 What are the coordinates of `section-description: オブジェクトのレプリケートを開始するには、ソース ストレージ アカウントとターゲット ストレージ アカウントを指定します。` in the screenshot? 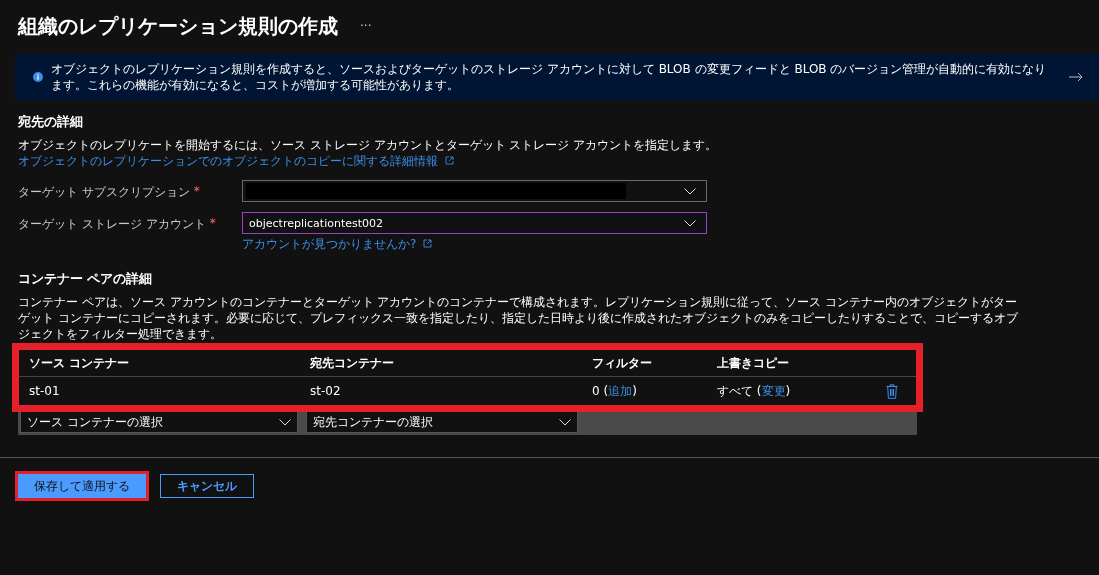 It's located at (368, 145).